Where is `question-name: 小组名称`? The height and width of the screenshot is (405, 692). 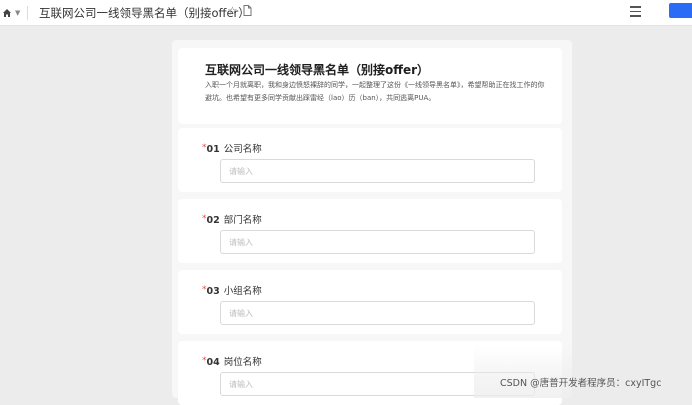 question-name: 小组名称 is located at coordinates (242, 291).